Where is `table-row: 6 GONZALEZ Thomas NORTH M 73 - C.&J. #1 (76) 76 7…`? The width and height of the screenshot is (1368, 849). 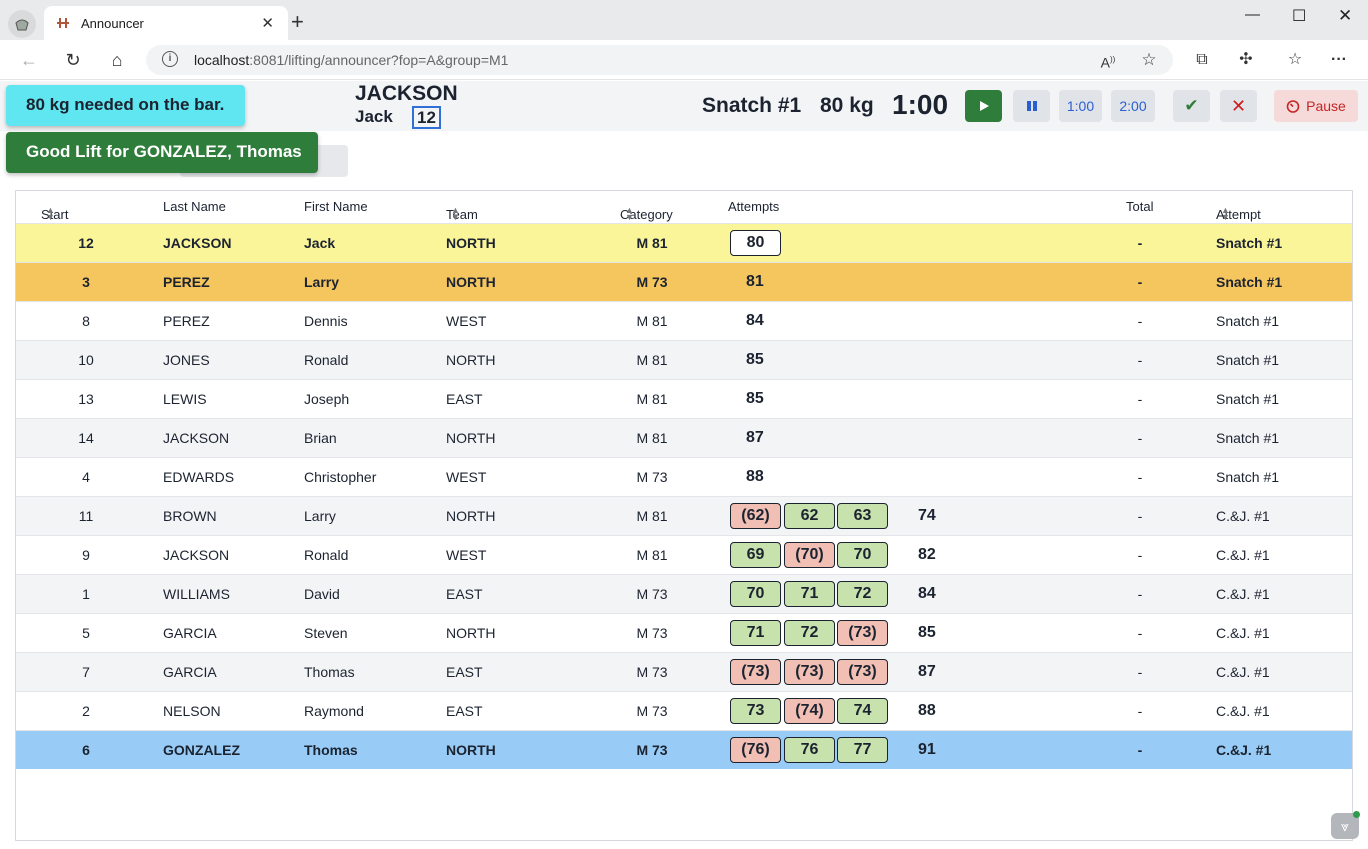 table-row: 6 GONZALEZ Thomas NORTH M 73 - C.&J. #1 (76) 76 7… is located at coordinates (684, 749).